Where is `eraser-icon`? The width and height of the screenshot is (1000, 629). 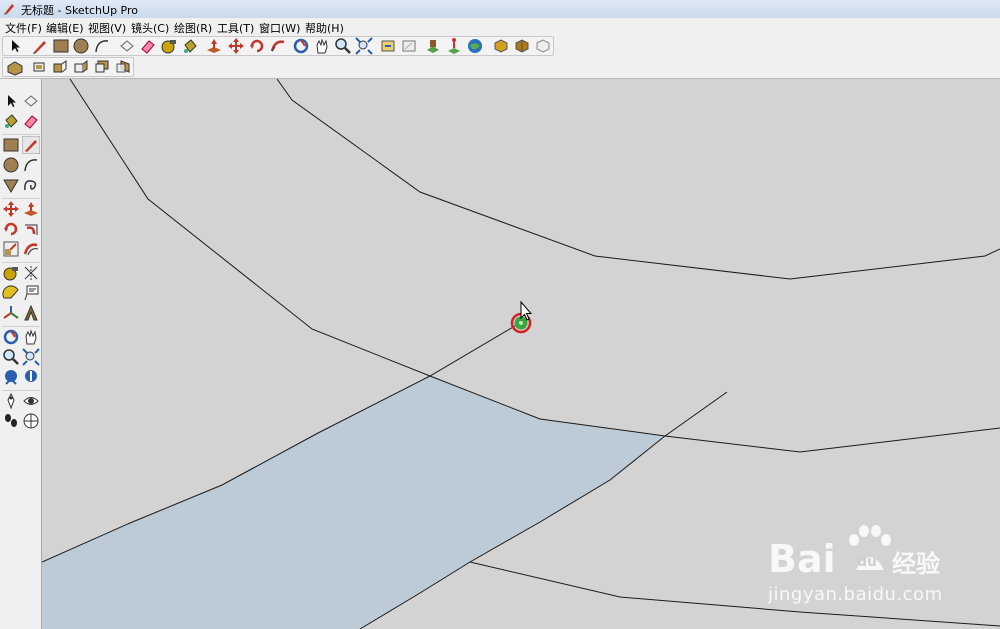 eraser-icon is located at coordinates (148, 46).